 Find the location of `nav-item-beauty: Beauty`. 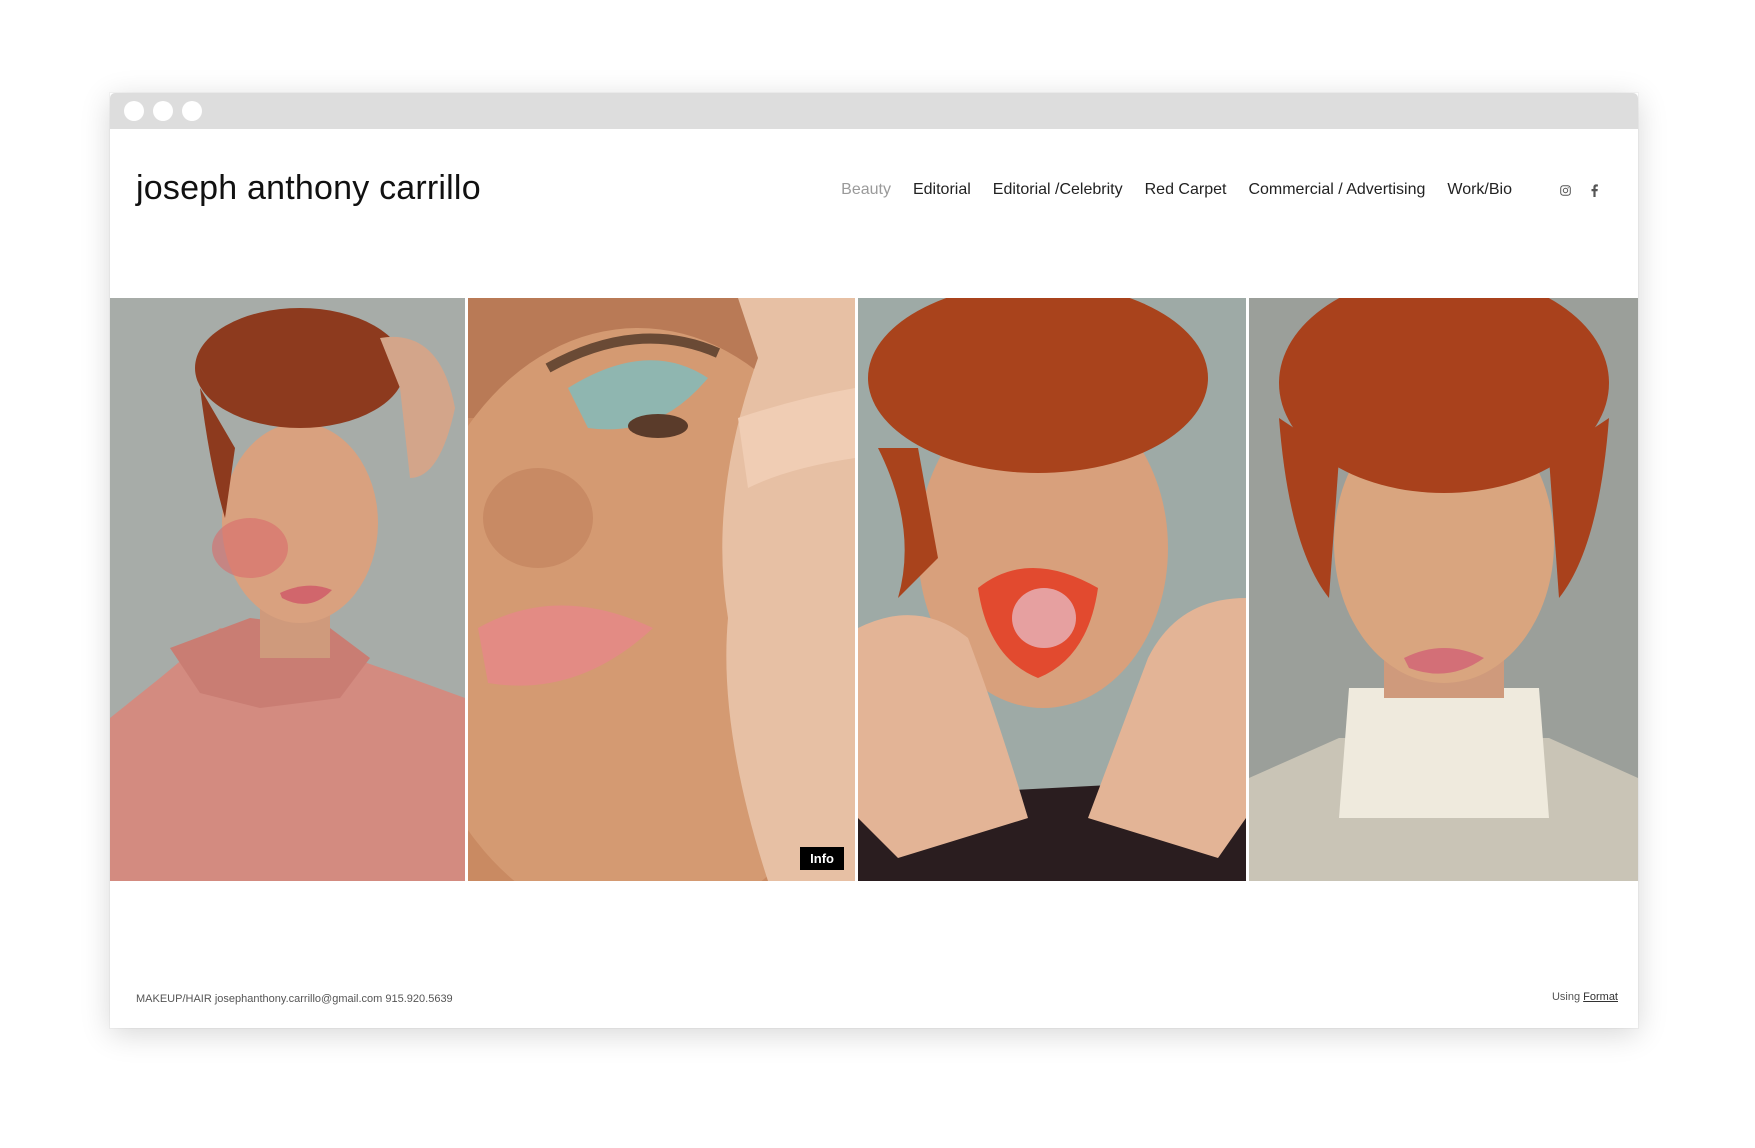

nav-item-beauty: Beauty is located at coordinates (866, 190).